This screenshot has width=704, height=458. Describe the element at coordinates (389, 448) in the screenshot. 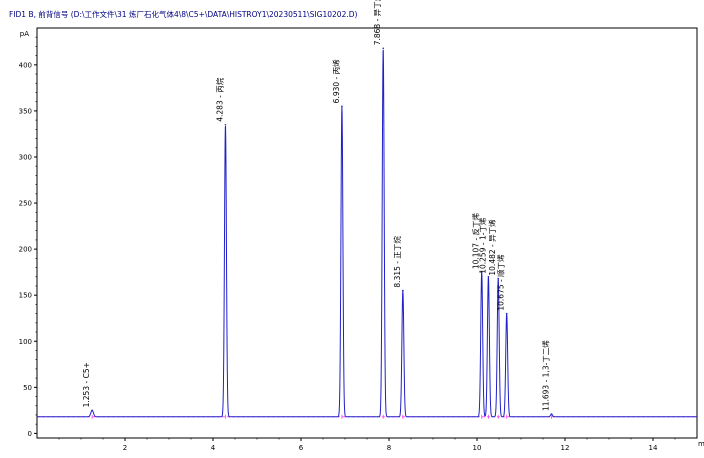

I see `x-tick-label: 8` at that location.